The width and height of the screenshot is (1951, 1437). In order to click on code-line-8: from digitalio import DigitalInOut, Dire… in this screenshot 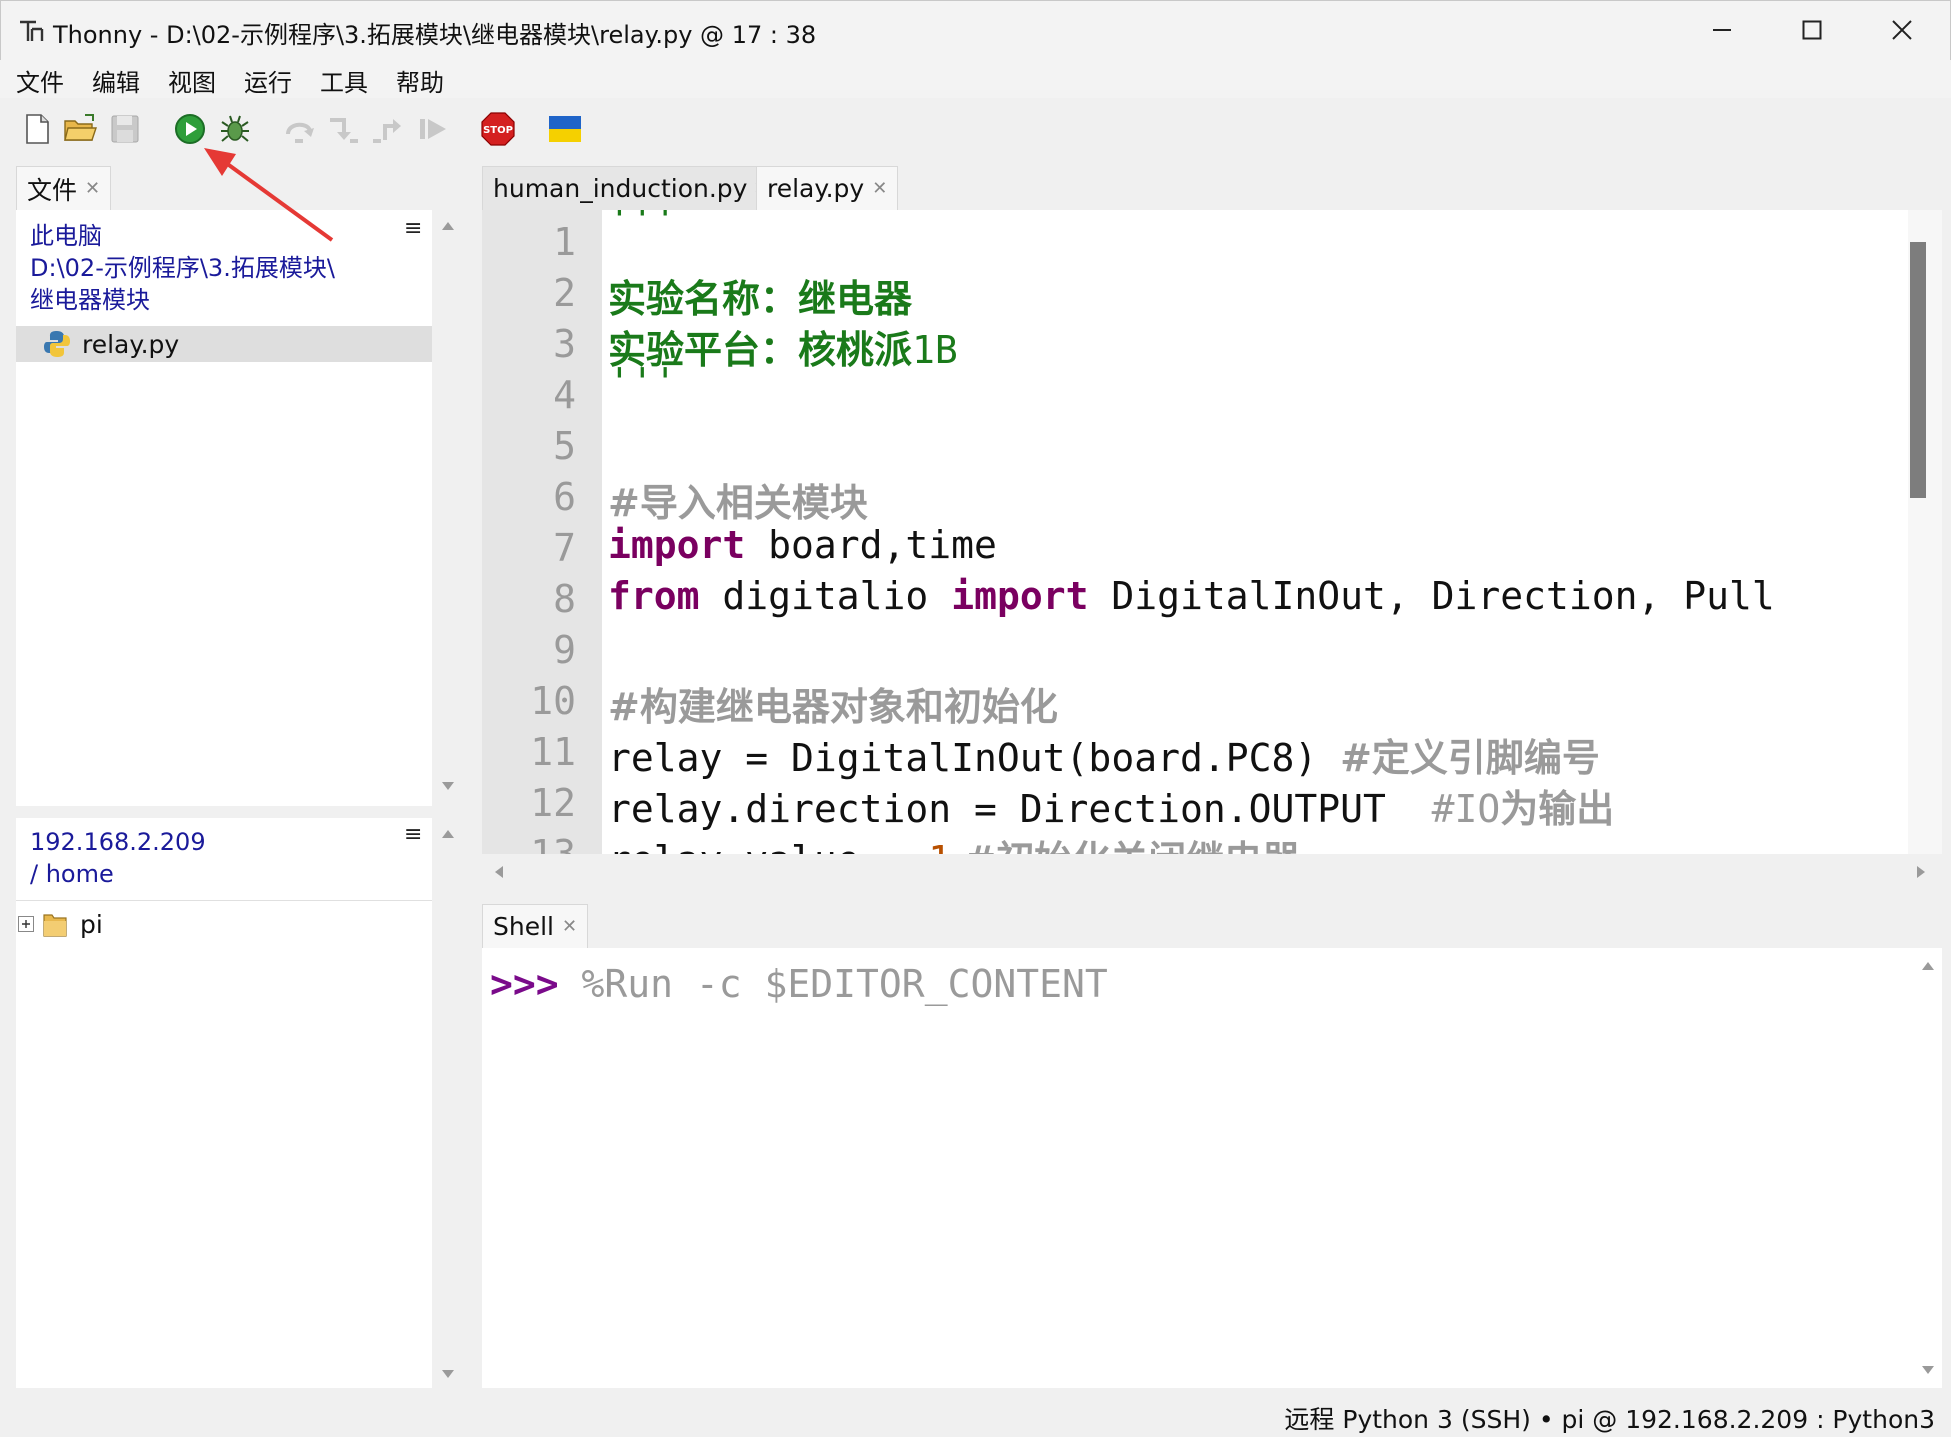, I will do `click(1191, 596)`.